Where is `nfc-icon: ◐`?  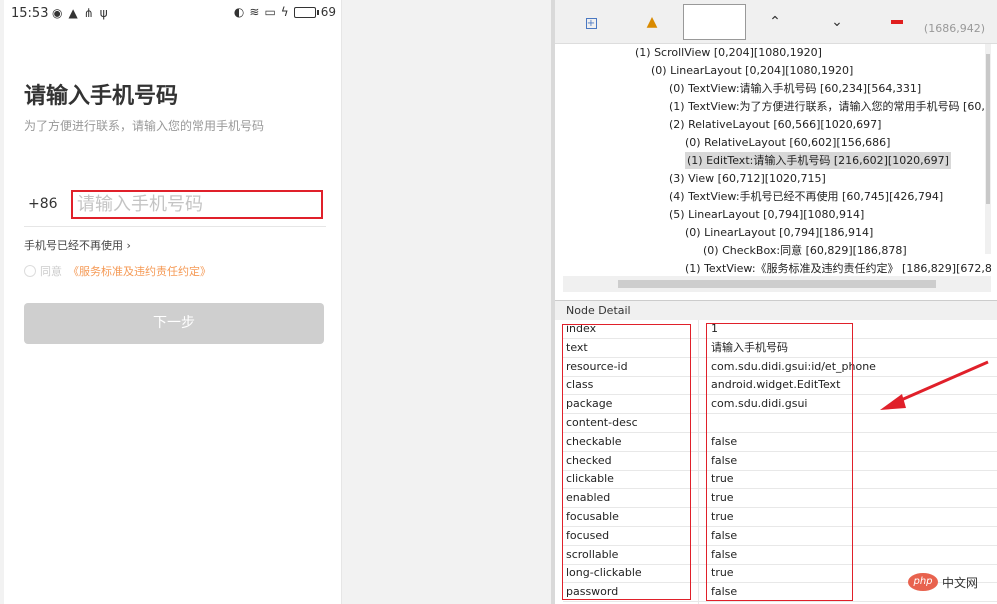 nfc-icon: ◐ is located at coordinates (239, 12).